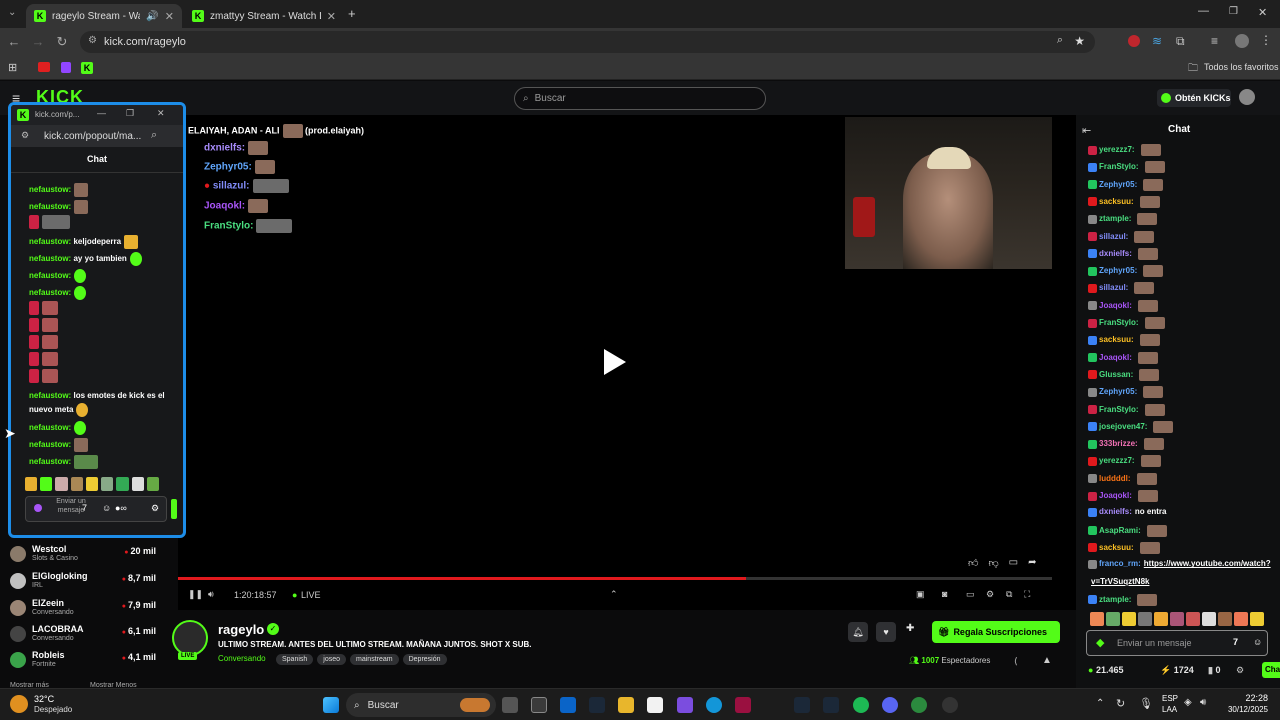  Describe the element at coordinates (241, 629) in the screenshot. I see `channel-name: rageylo` at that location.